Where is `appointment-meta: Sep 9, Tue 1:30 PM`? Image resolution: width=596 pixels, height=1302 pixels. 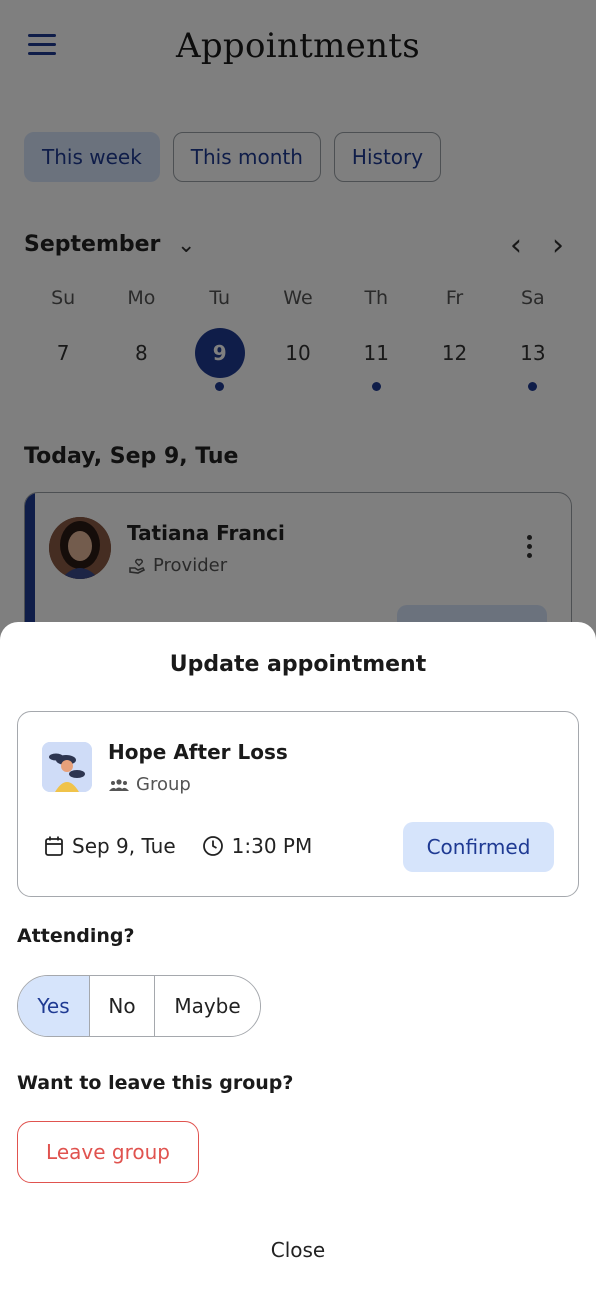 appointment-meta: Sep 9, Tue 1:30 PM is located at coordinates (191, 846).